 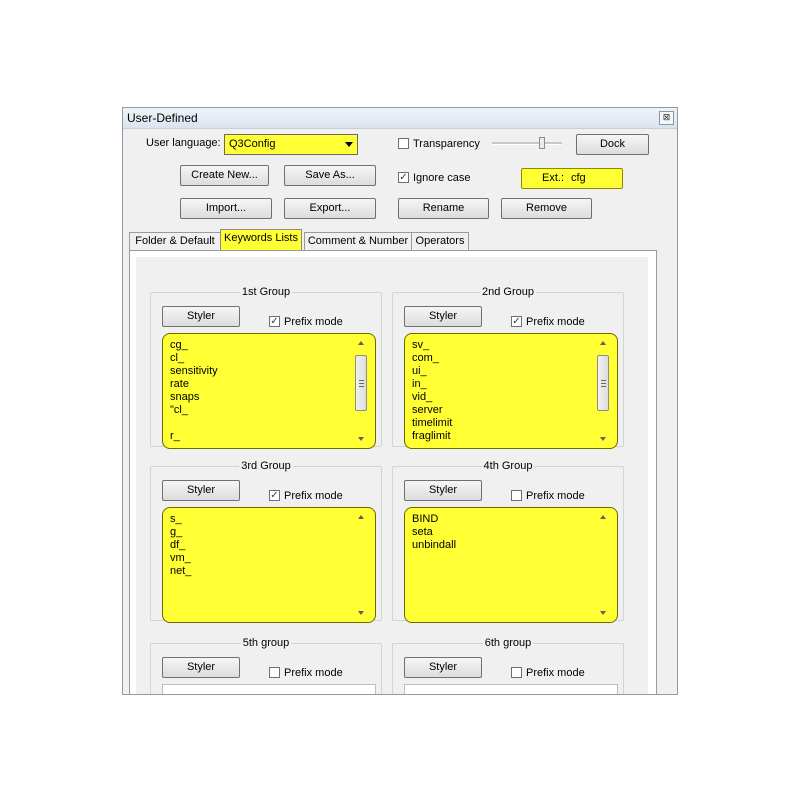 What do you see at coordinates (434, 532) in the screenshot?
I see `keyword-items: BIND seta unbindall` at bounding box center [434, 532].